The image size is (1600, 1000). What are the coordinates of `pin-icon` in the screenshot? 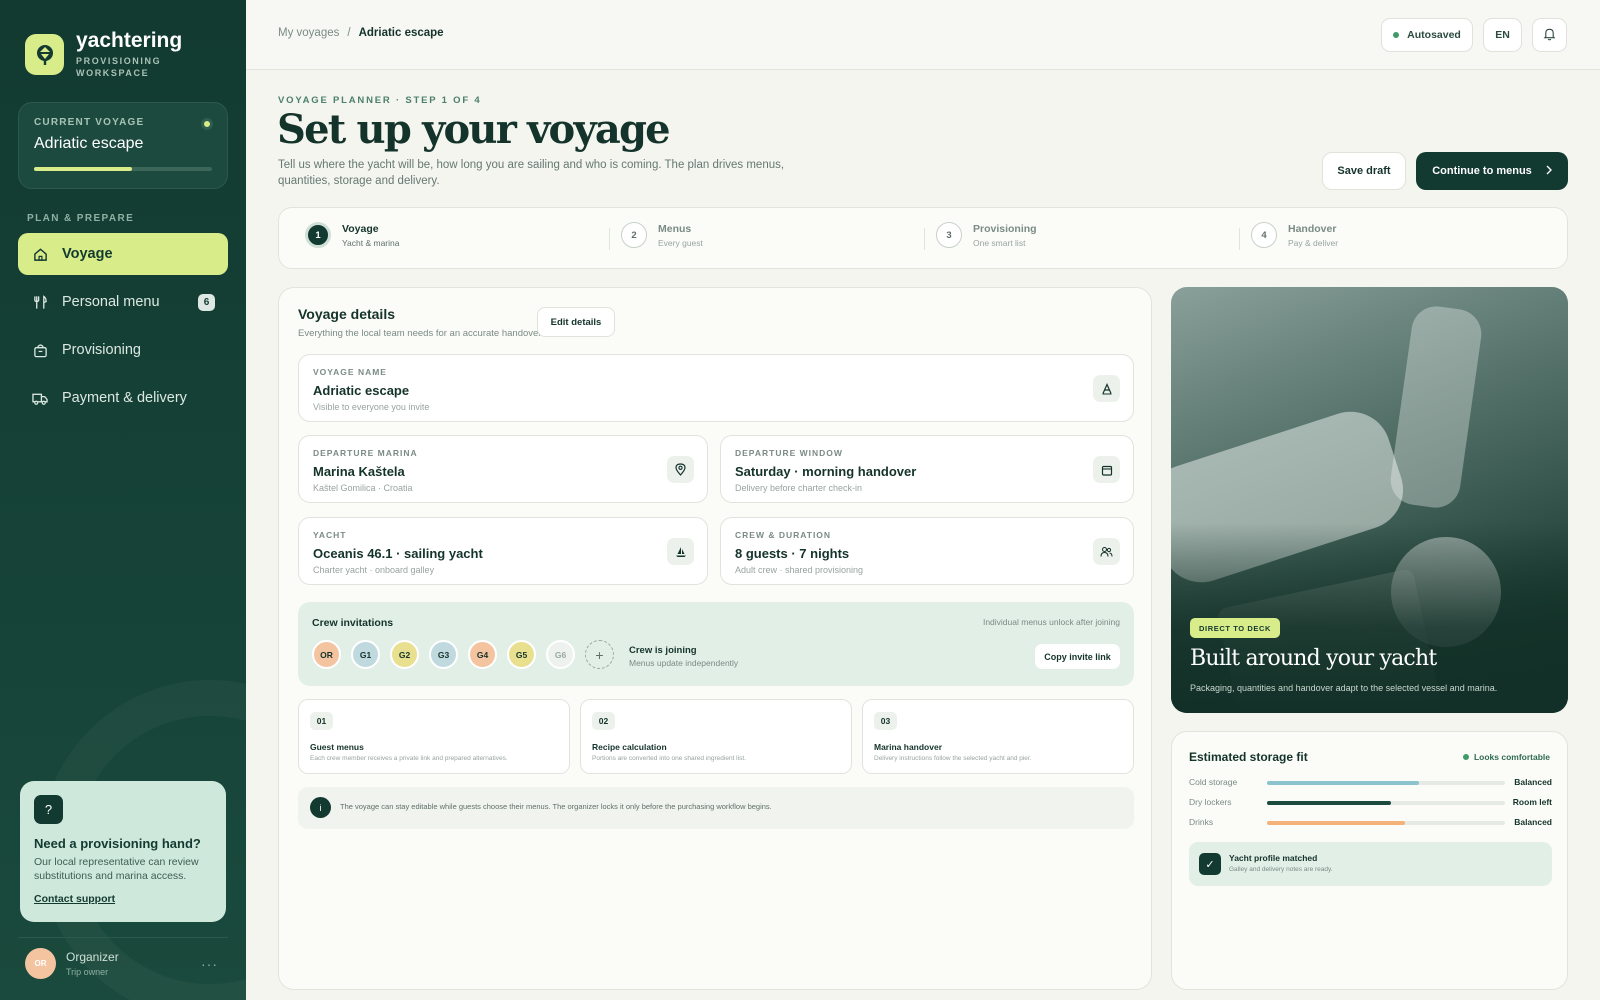 It's located at (680, 469).